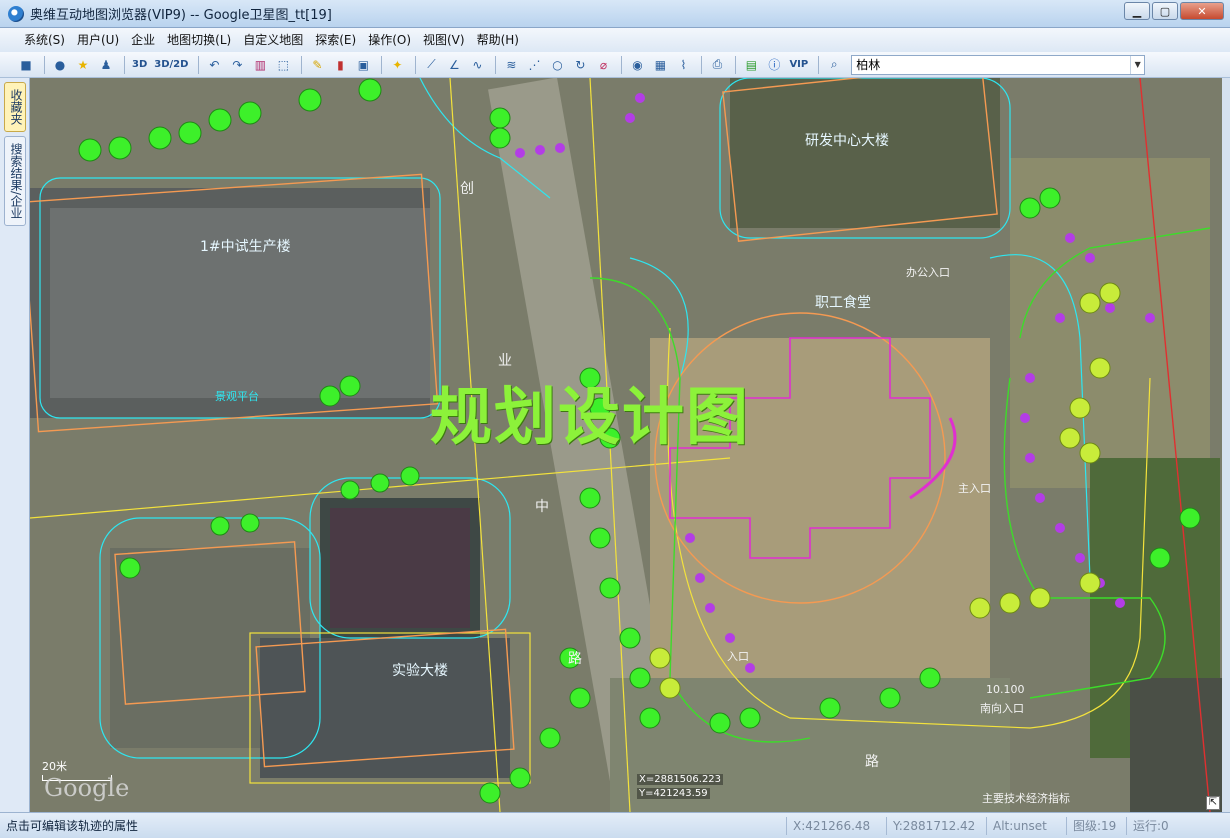 The height and width of the screenshot is (838, 1230). Describe the element at coordinates (273, 40) in the screenshot. I see `menu-custom-map: 自定义地图` at that location.